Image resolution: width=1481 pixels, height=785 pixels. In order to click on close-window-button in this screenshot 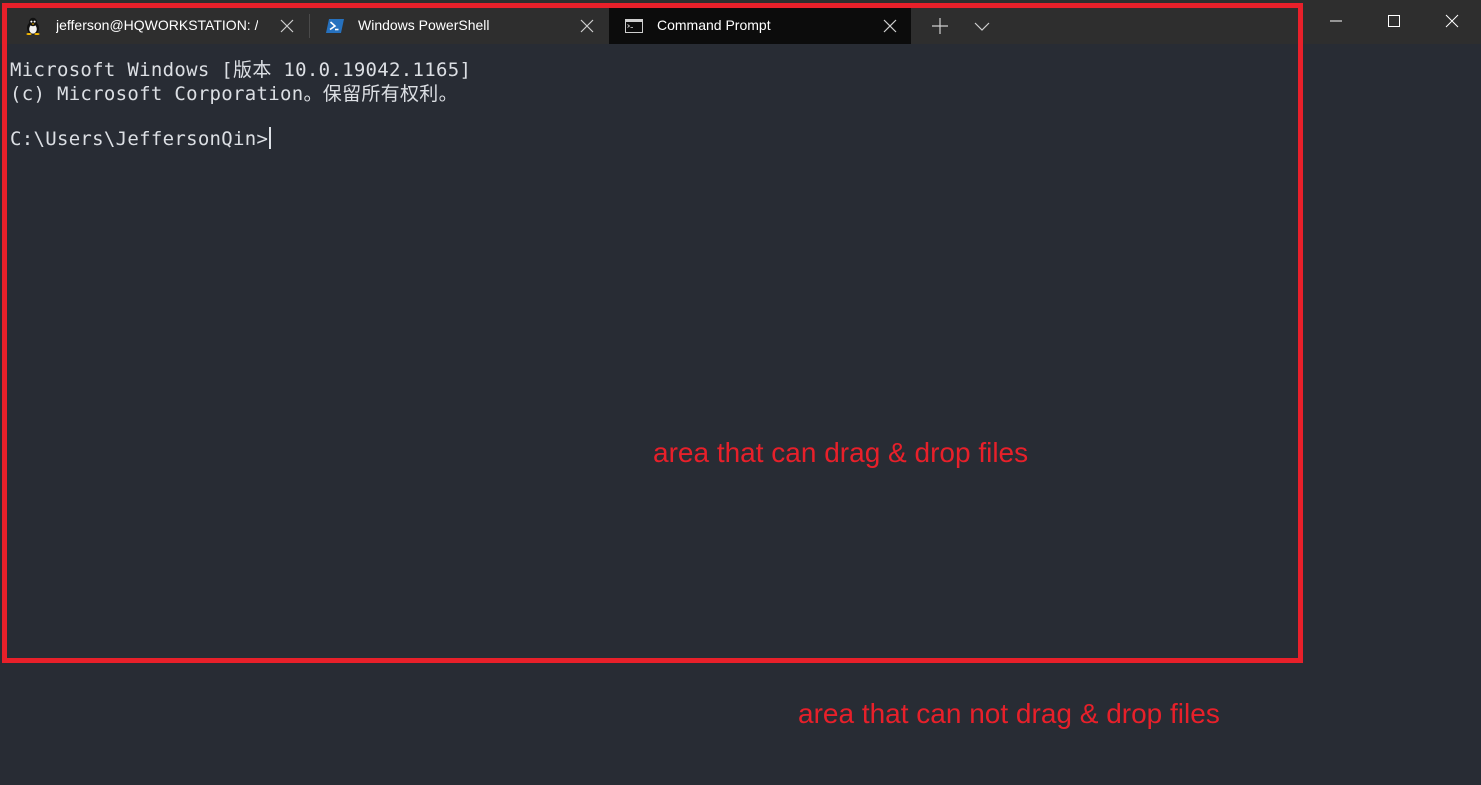, I will do `click(1452, 22)`.